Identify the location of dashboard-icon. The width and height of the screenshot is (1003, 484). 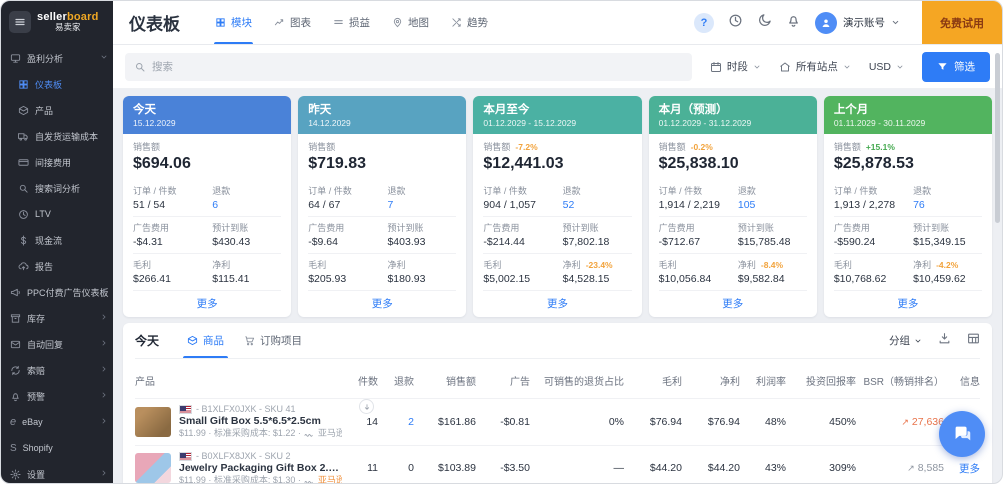
(23, 84).